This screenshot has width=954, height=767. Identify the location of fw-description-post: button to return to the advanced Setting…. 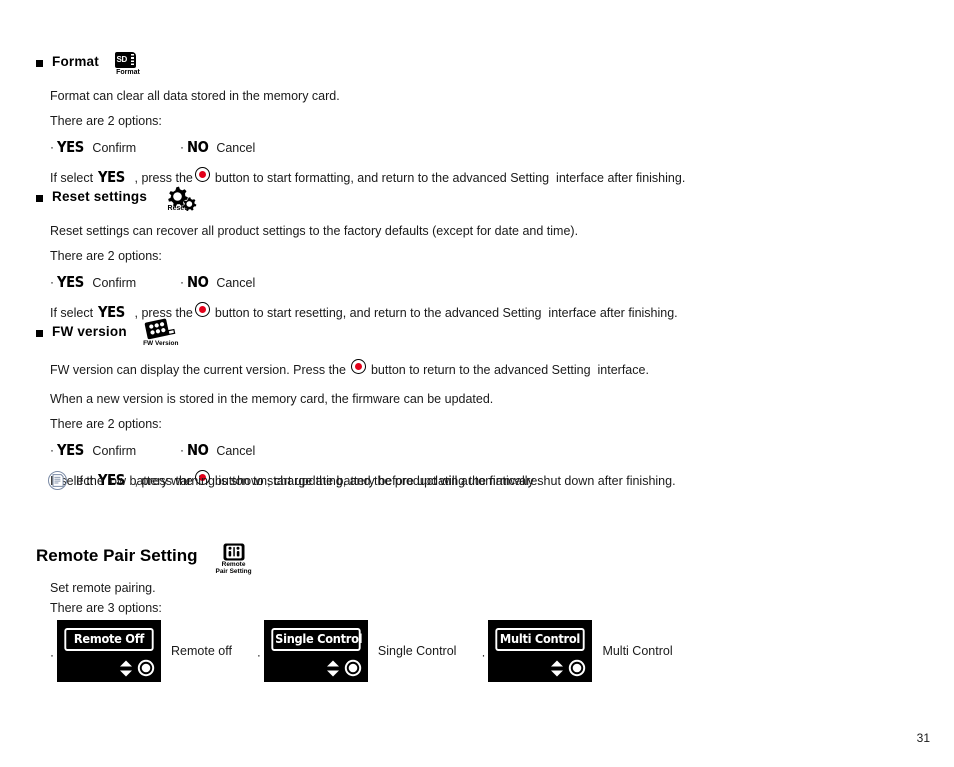
(509, 370).